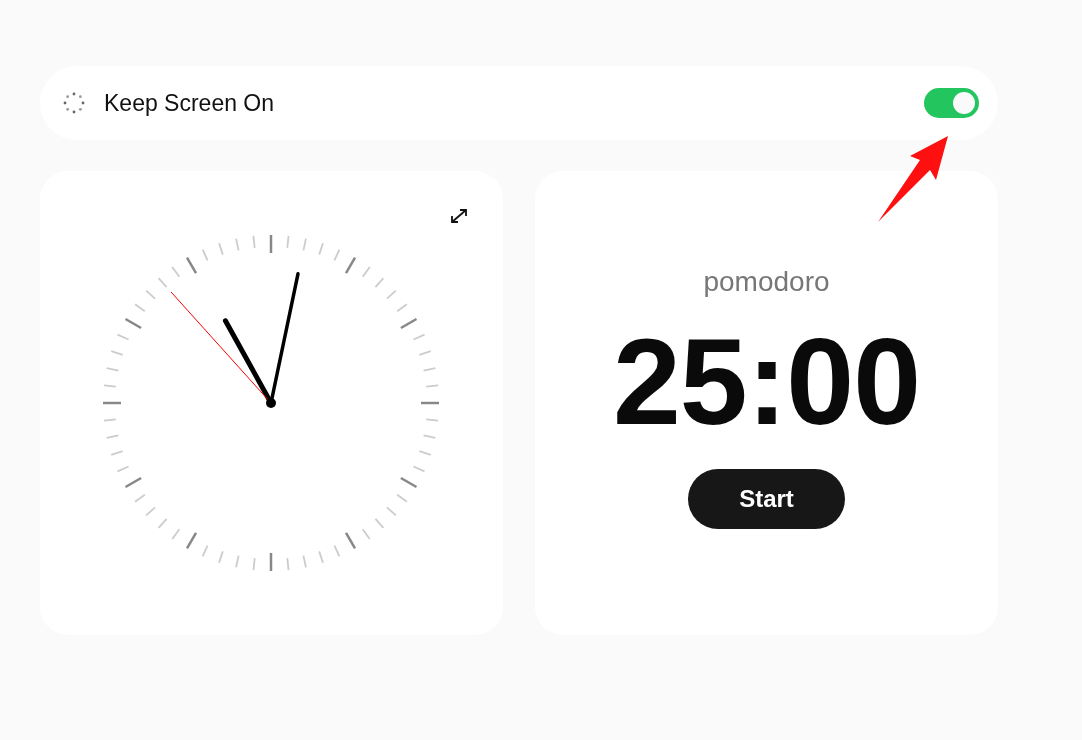 The image size is (1082, 740). What do you see at coordinates (459, 216) in the screenshot?
I see `expand-icon` at bounding box center [459, 216].